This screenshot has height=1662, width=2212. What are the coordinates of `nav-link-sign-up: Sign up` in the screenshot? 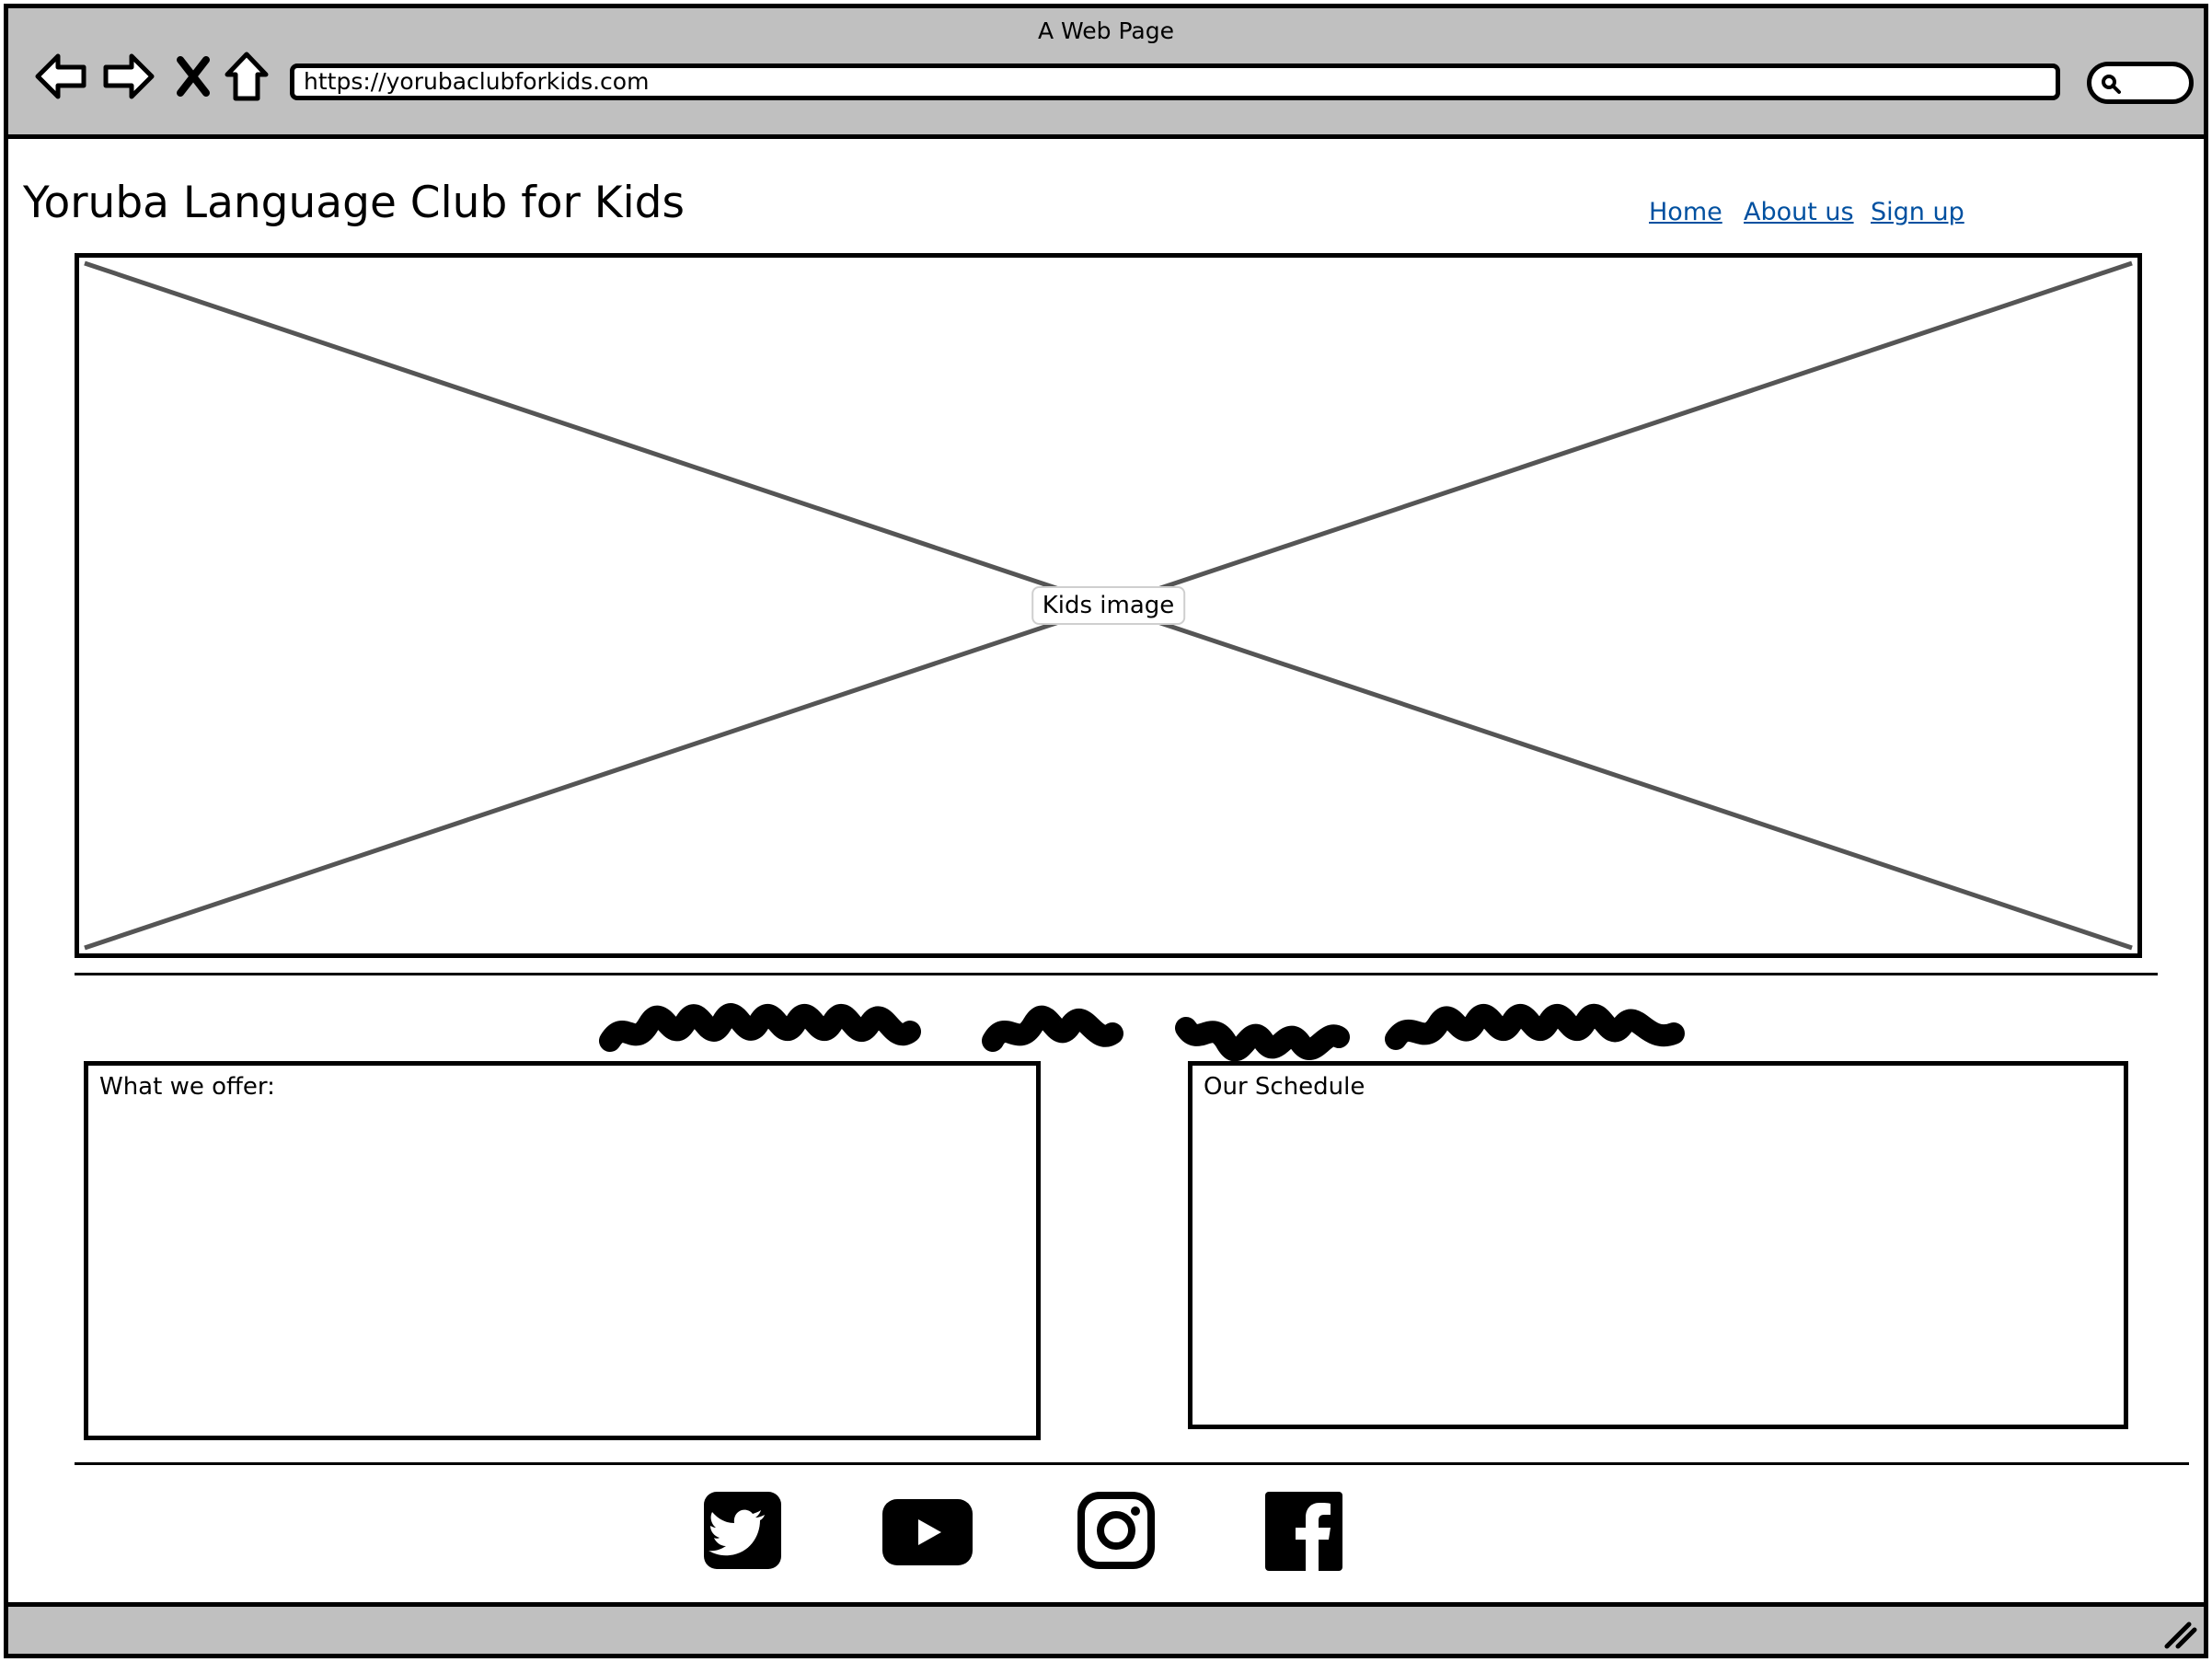 It's located at (1917, 212).